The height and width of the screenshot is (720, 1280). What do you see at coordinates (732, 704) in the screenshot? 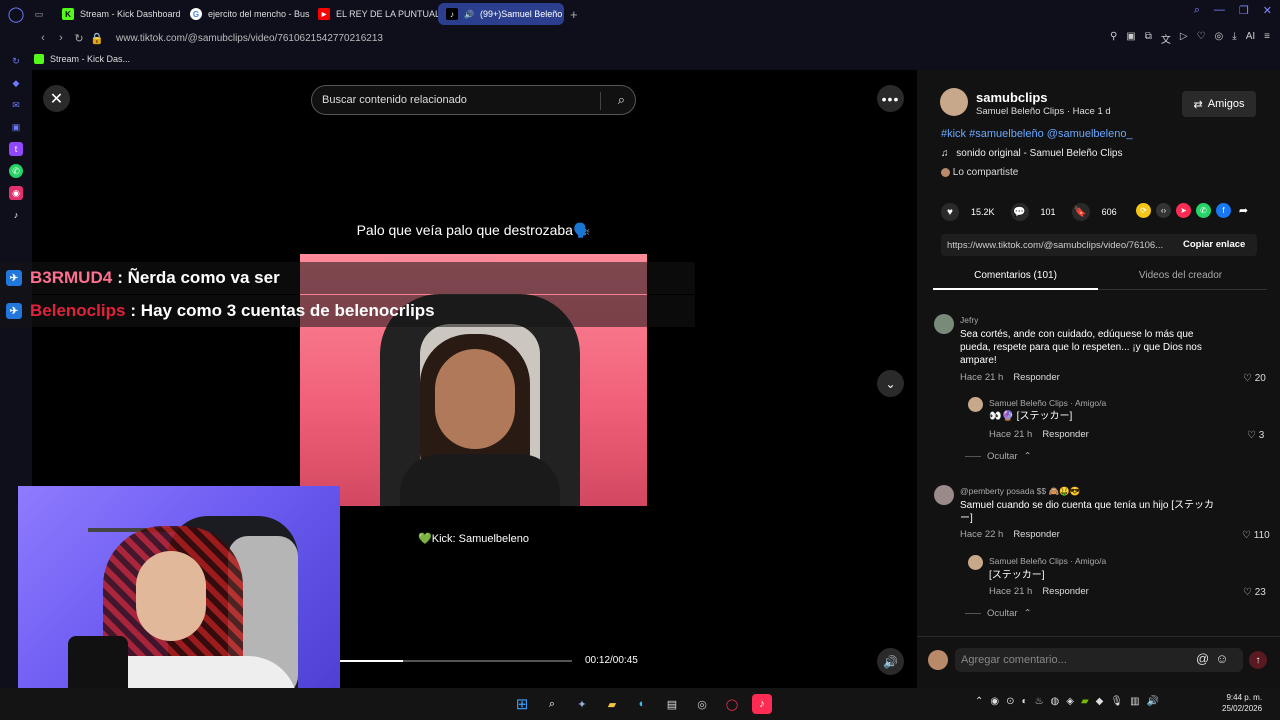
I see `opera-gx-icon: ◯` at bounding box center [732, 704].